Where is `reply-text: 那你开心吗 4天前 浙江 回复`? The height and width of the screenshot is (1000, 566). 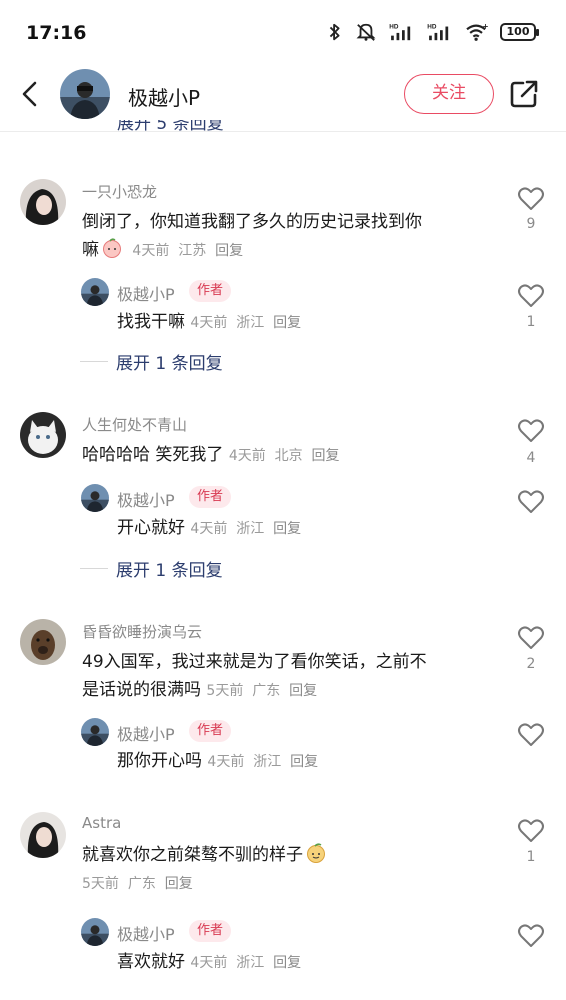
reply-text: 那你开心吗 4天前 浙江 回复 is located at coordinates (218, 761).